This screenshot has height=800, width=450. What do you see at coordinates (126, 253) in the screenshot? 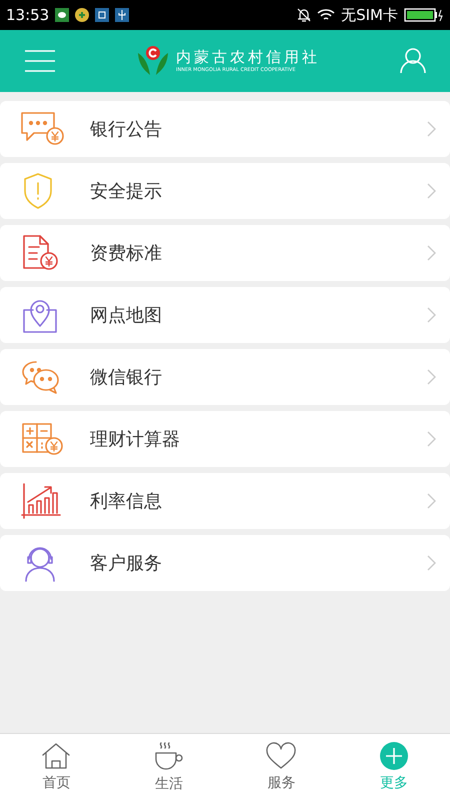
I see `menu-item-label: 资费标准` at bounding box center [126, 253].